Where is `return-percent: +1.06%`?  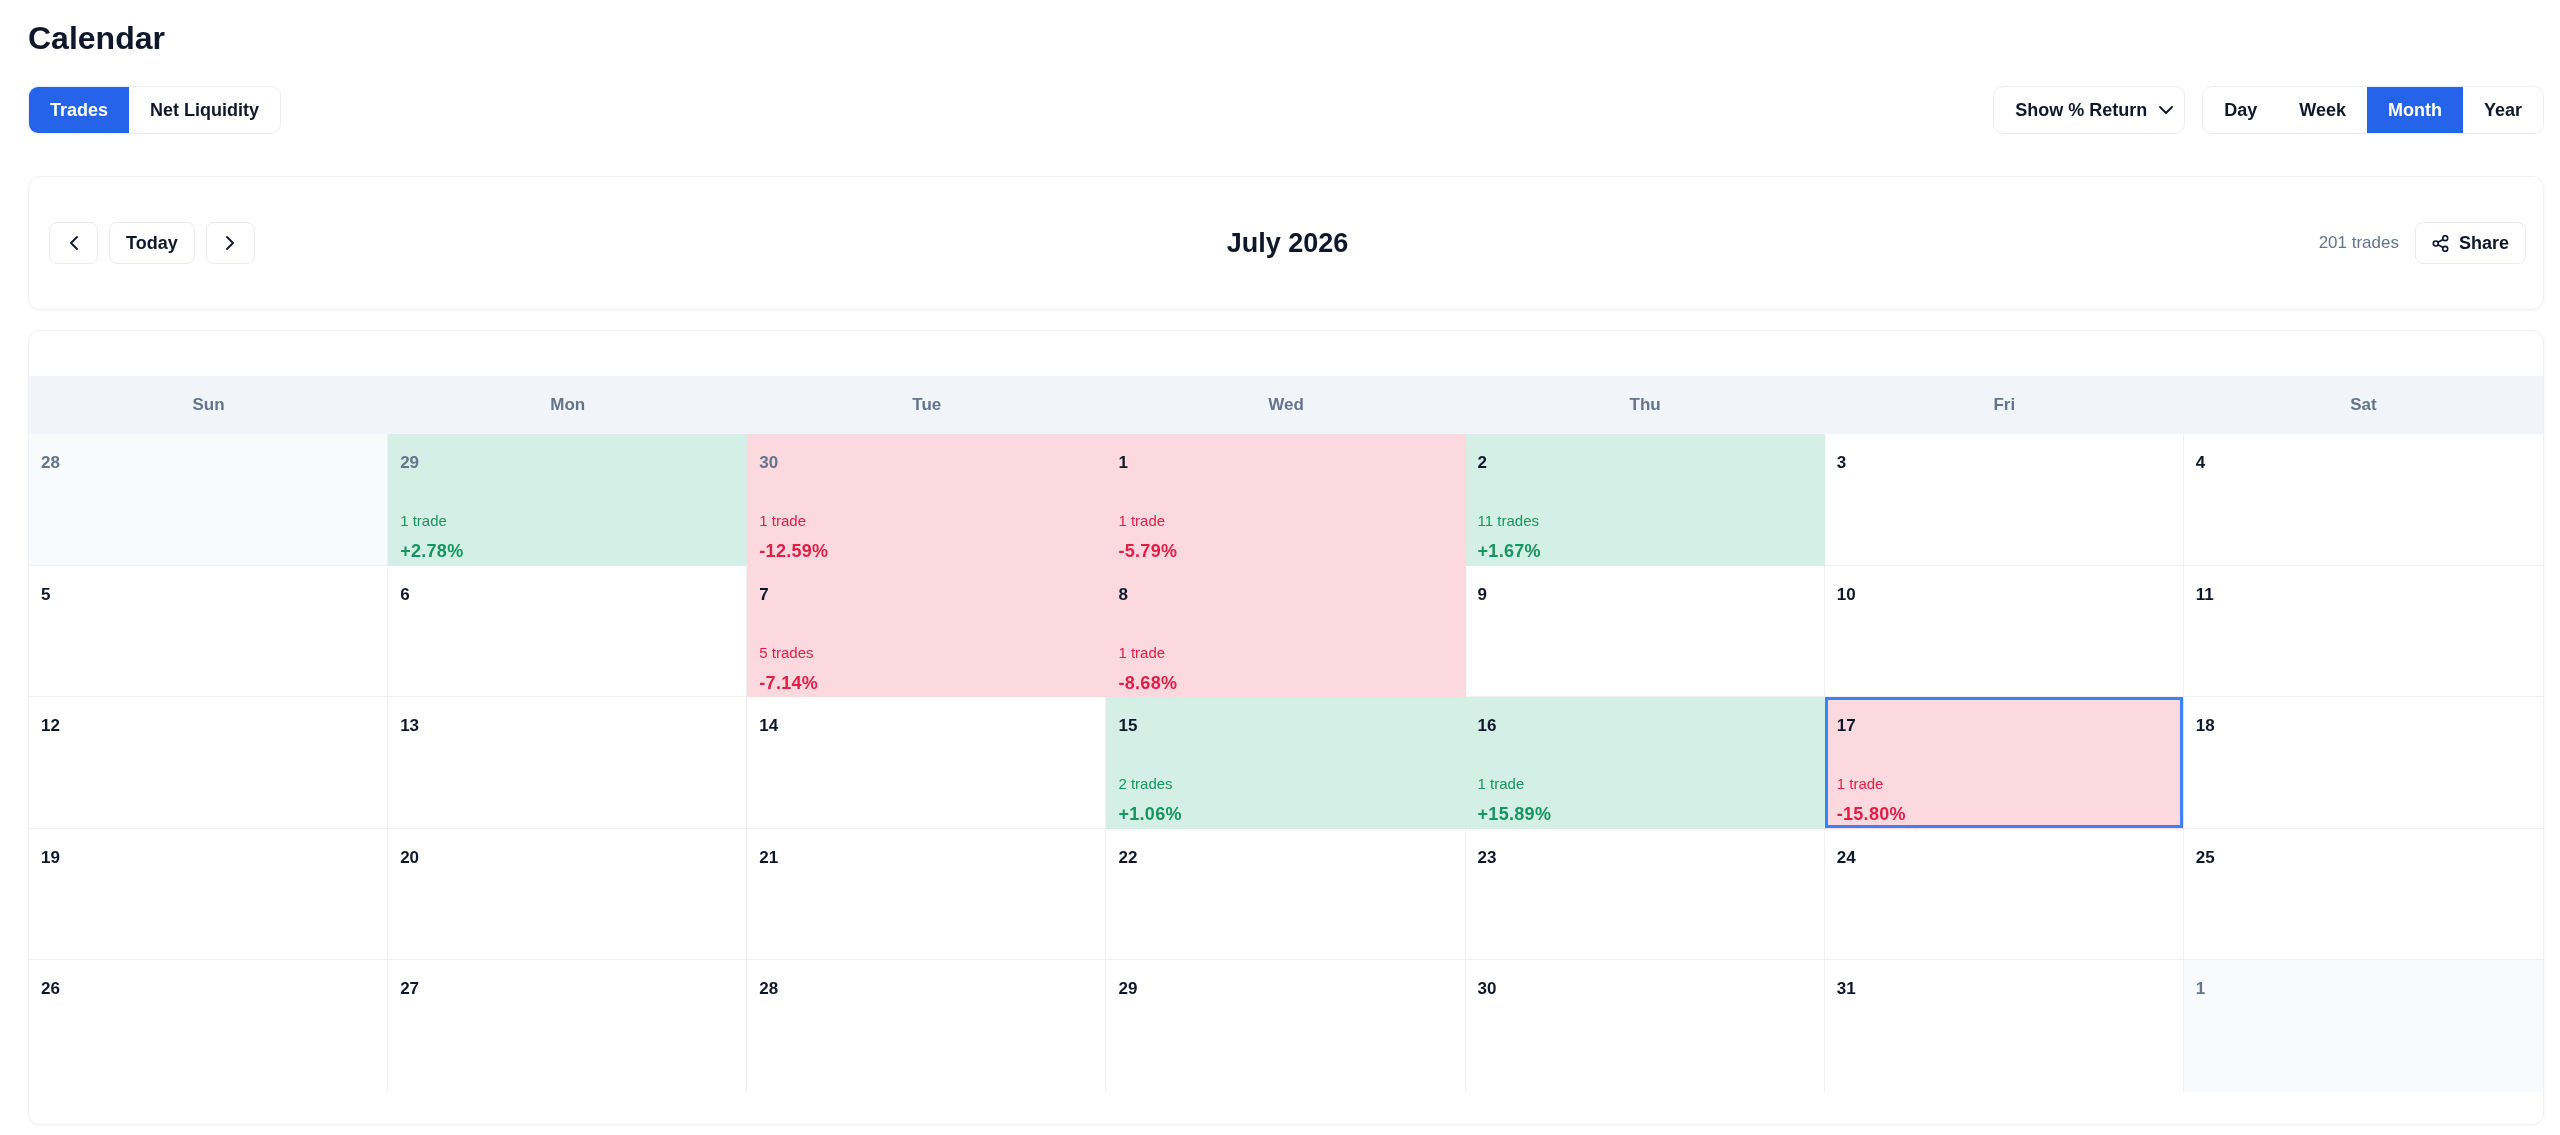 return-percent: +1.06% is located at coordinates (1150, 814).